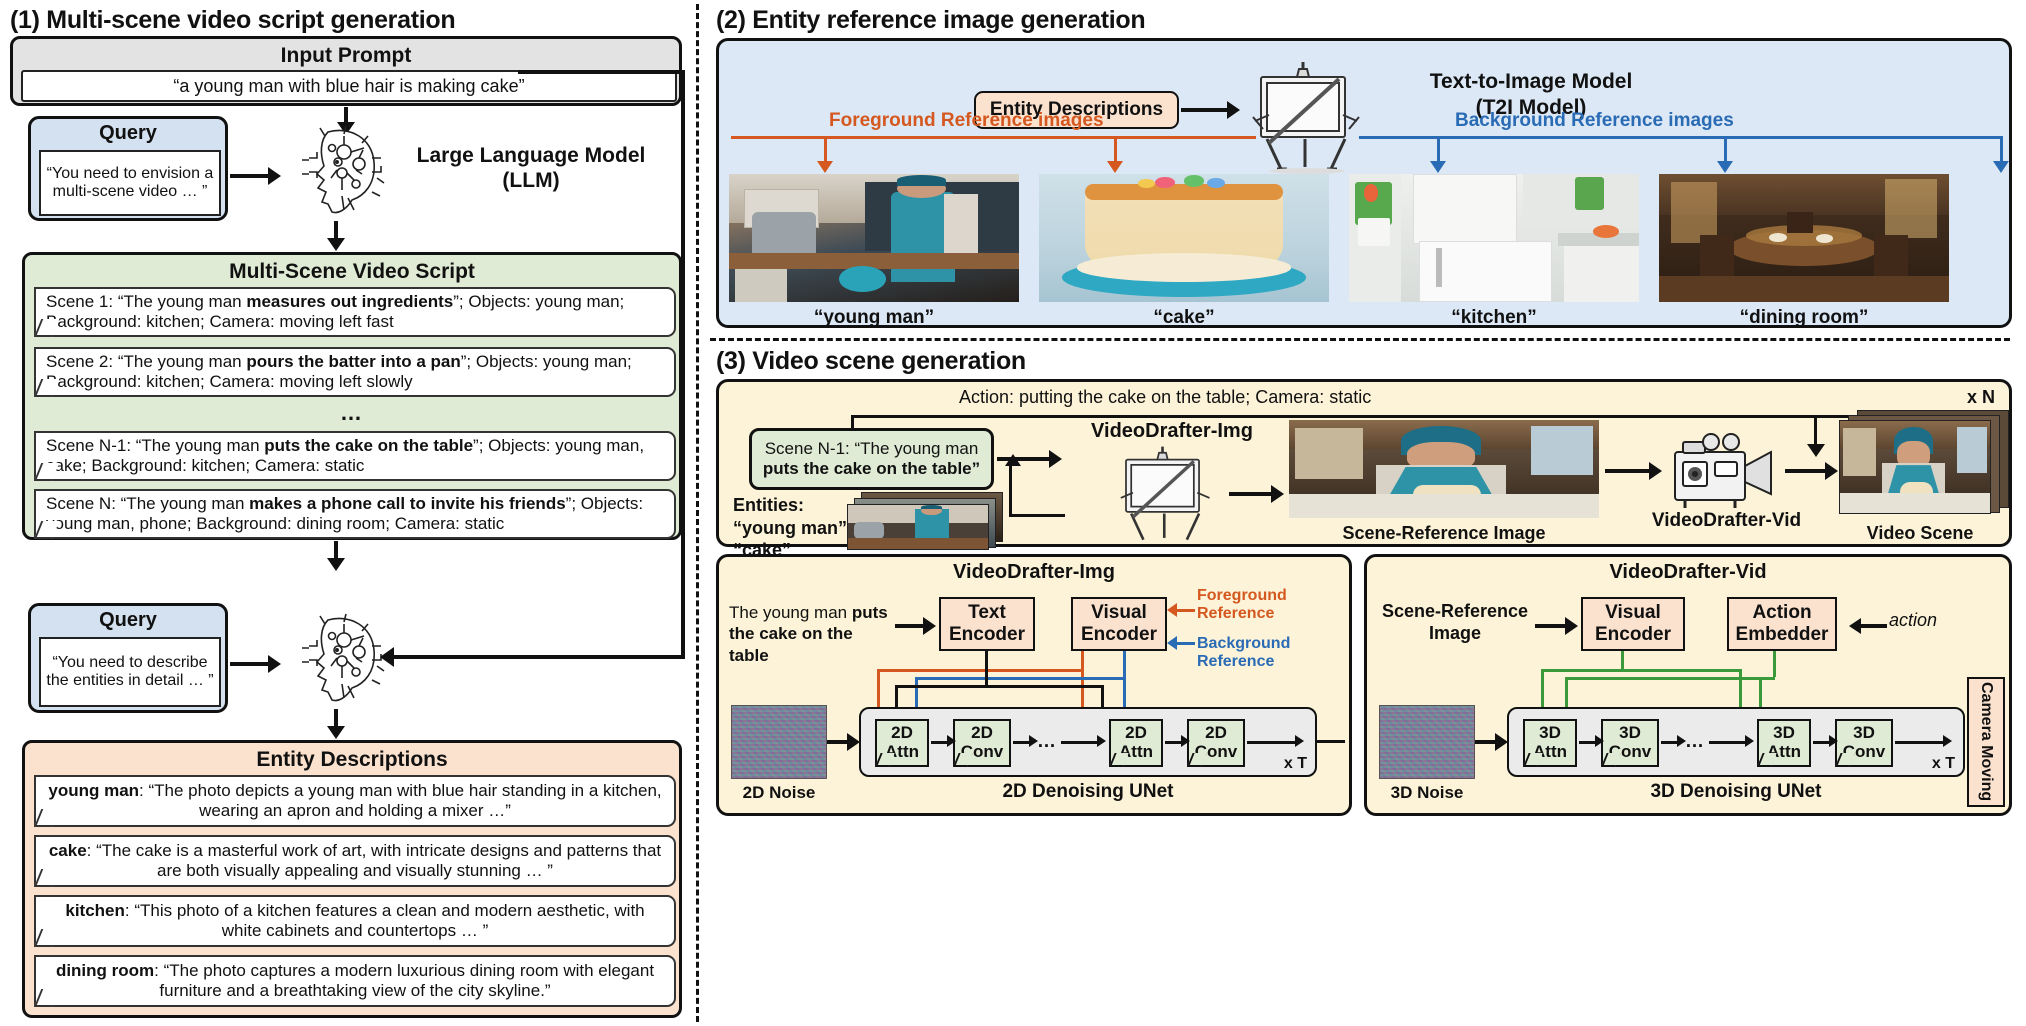  I want to click on vid-feed-green-down1, so click(1542, 690).